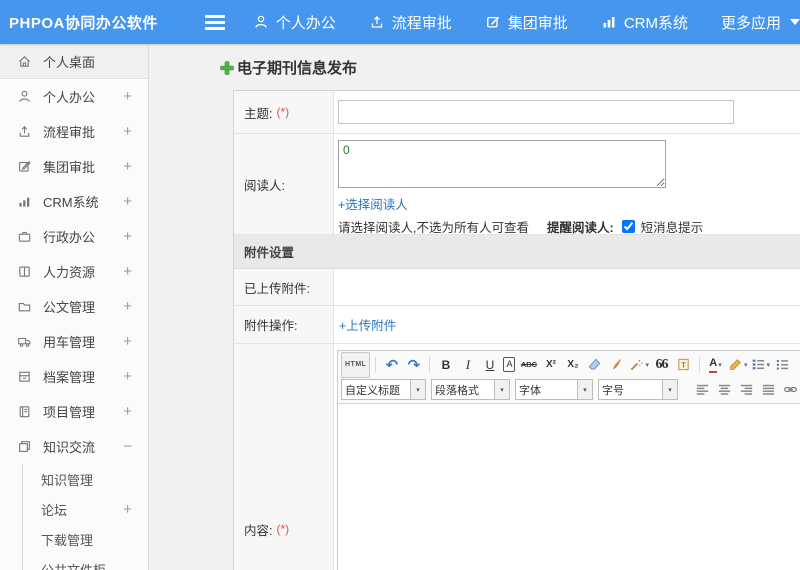 The width and height of the screenshot is (800, 570). I want to click on topnav-more-apps: 更多应用, so click(760, 22).